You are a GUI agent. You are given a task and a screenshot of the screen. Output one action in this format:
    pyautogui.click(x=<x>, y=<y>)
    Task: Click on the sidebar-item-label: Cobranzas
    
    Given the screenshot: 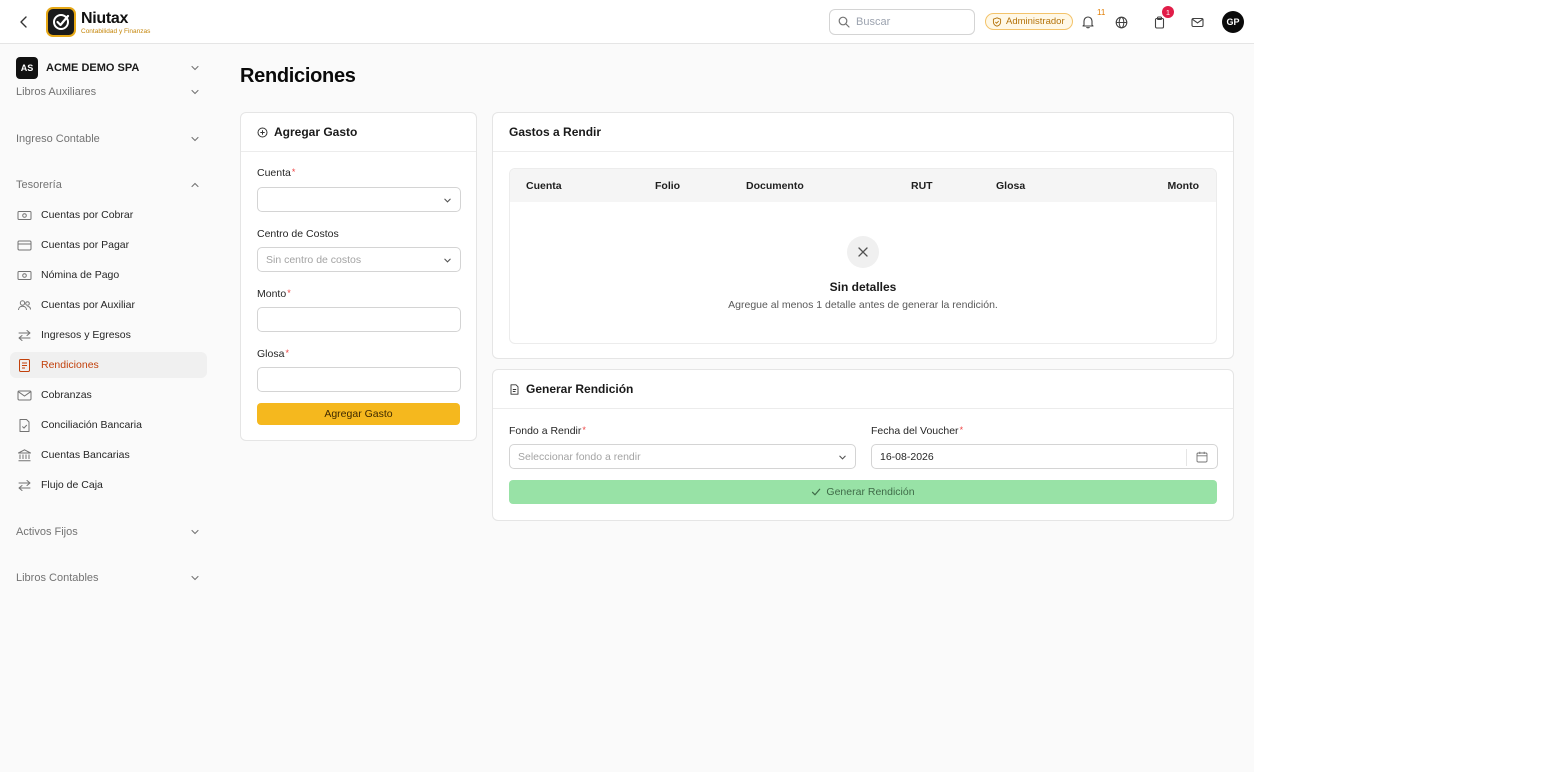 What is the action you would take?
    pyautogui.click(x=66, y=395)
    